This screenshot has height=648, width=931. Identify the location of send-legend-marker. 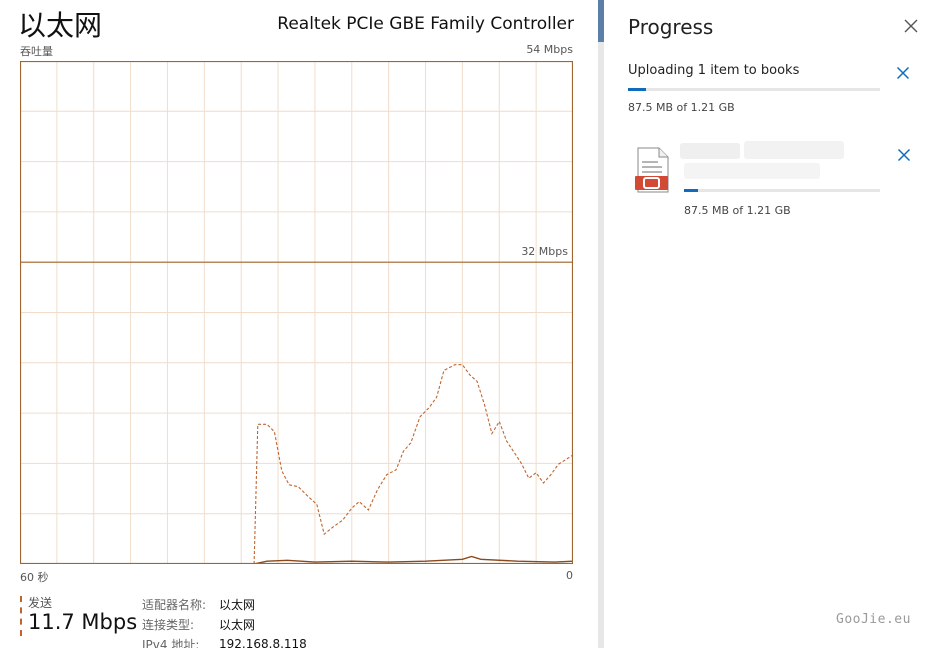
(21, 616).